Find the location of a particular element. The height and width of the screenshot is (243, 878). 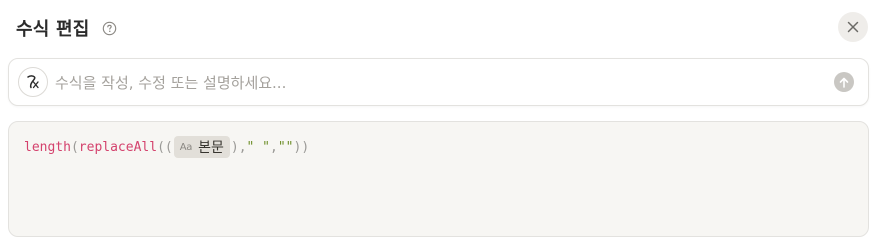

paren-open: ( is located at coordinates (74, 147).